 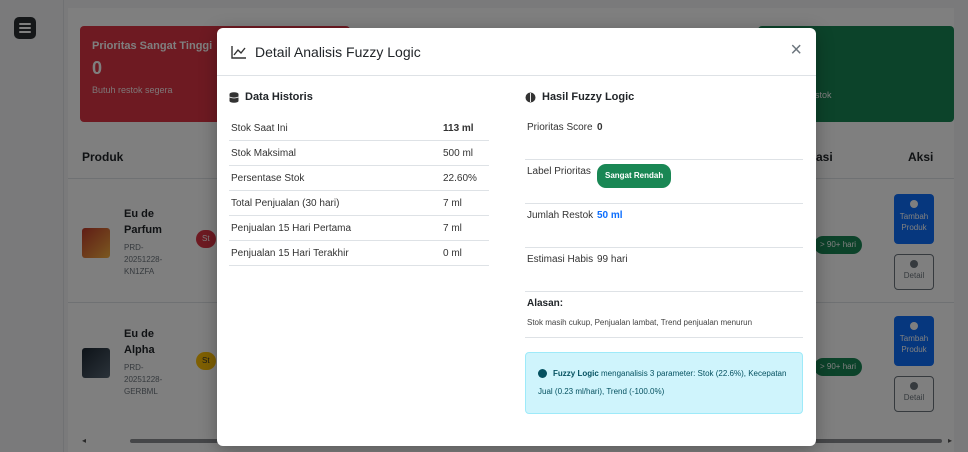 What do you see at coordinates (338, 51) in the screenshot?
I see `modal-title: Detail Analisis Fuzzy Logic` at bounding box center [338, 51].